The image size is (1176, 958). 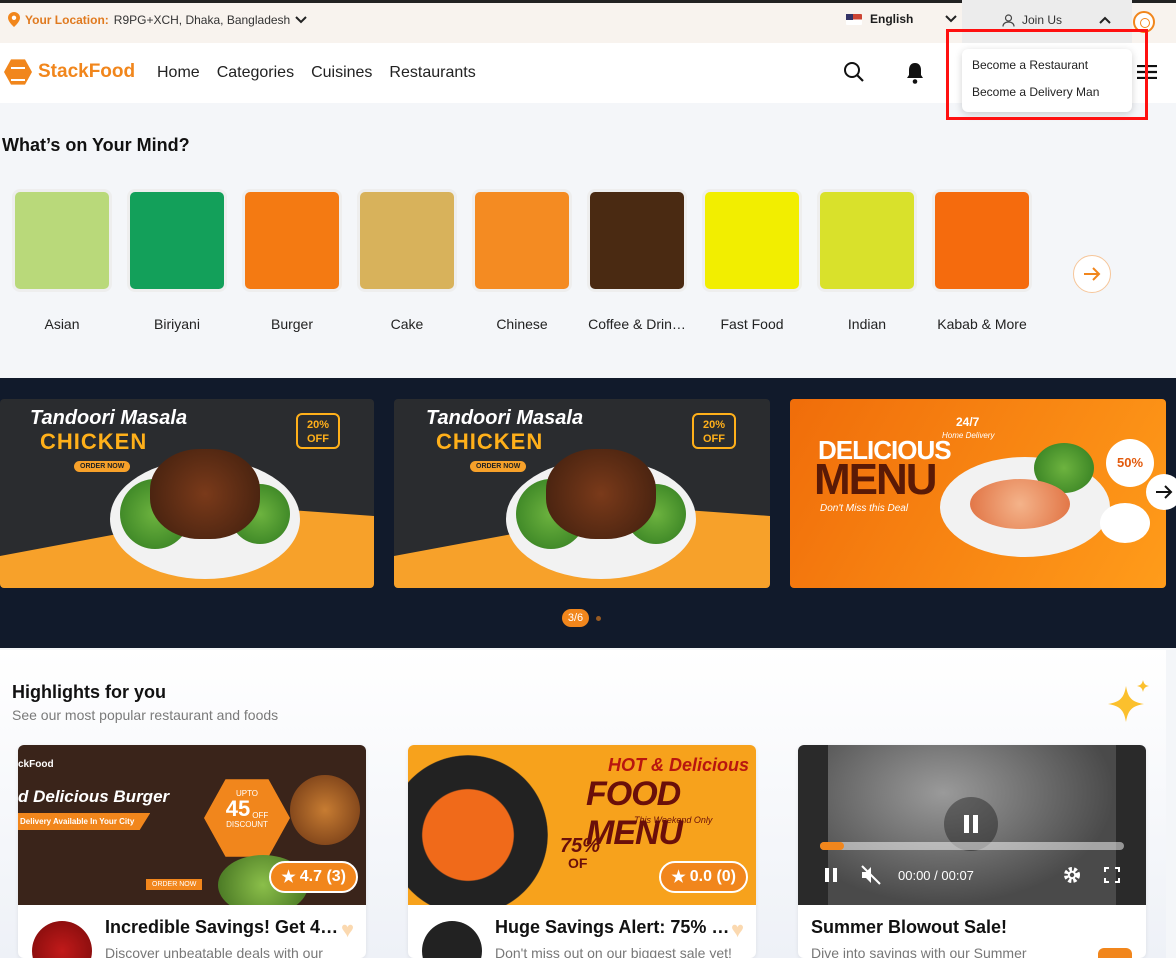 What do you see at coordinates (522, 324) in the screenshot?
I see `category-name: Chinese` at bounding box center [522, 324].